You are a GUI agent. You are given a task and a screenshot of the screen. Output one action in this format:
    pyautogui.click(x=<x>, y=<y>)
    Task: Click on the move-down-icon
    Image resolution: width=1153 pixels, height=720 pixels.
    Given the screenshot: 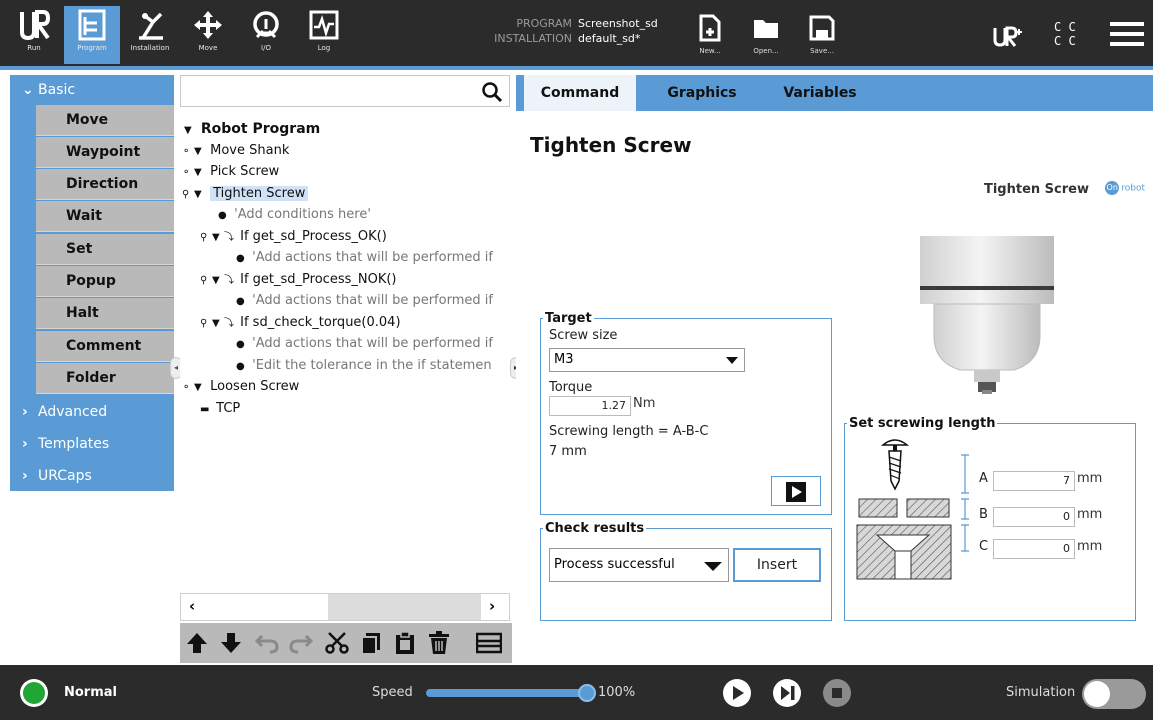 What is the action you would take?
    pyautogui.click(x=231, y=643)
    